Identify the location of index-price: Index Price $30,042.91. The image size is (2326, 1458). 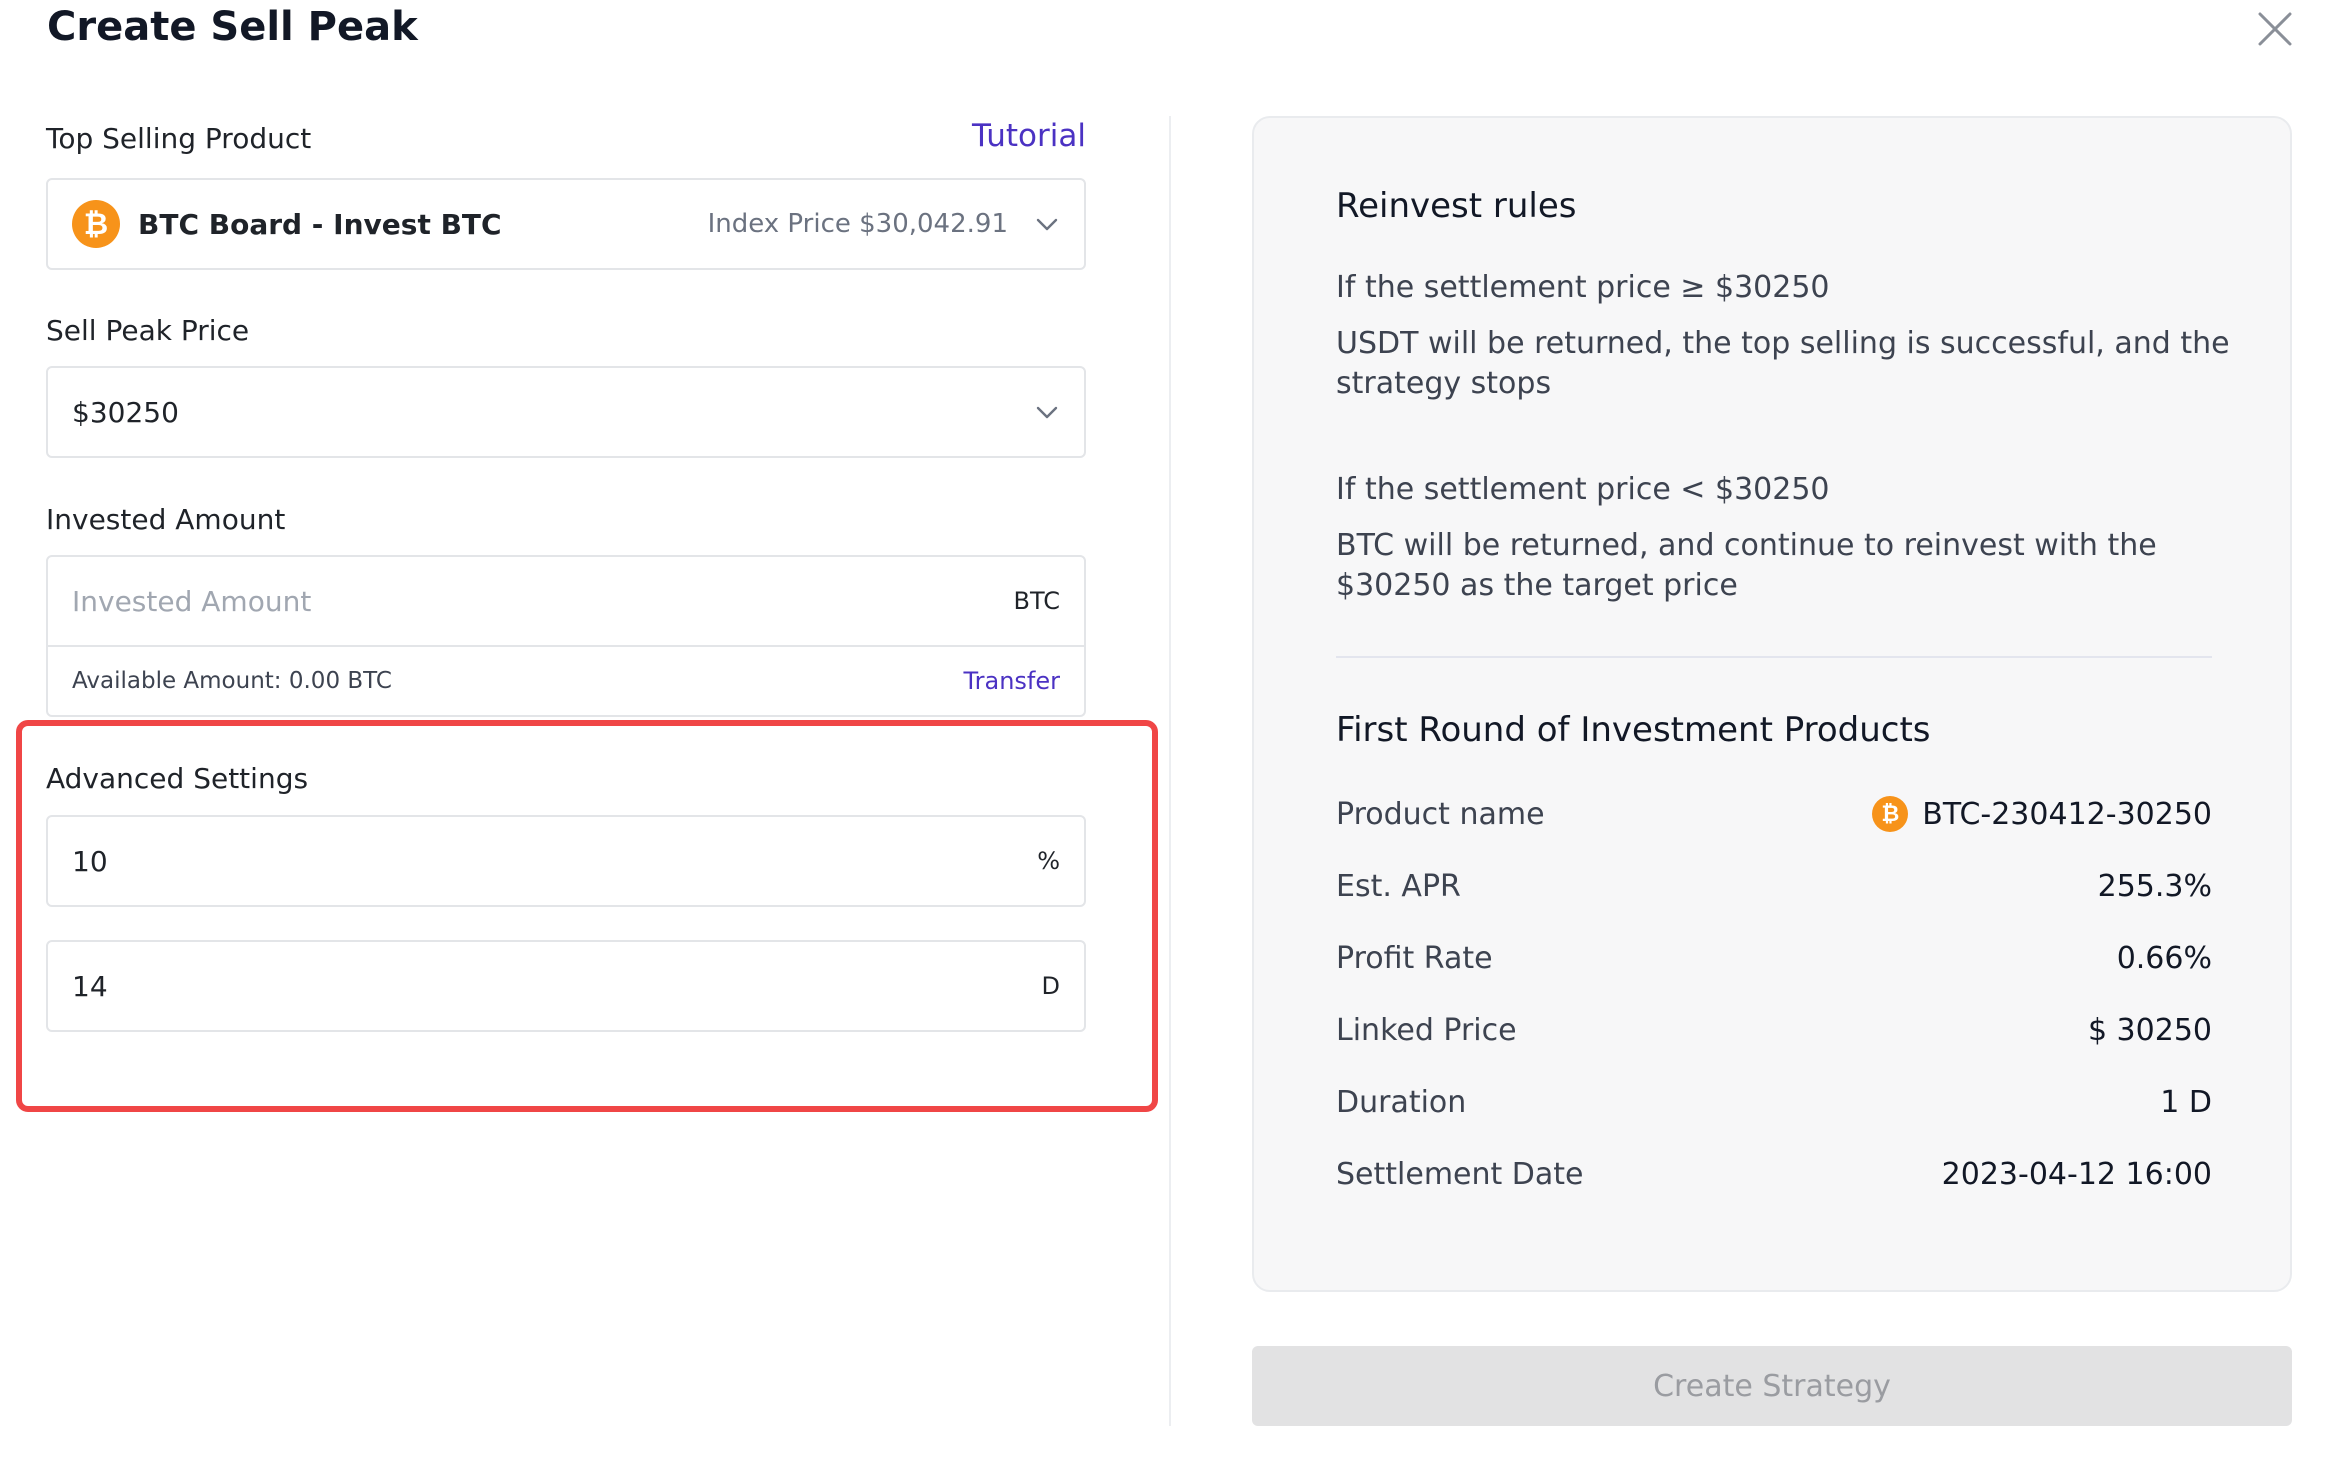
(857, 224).